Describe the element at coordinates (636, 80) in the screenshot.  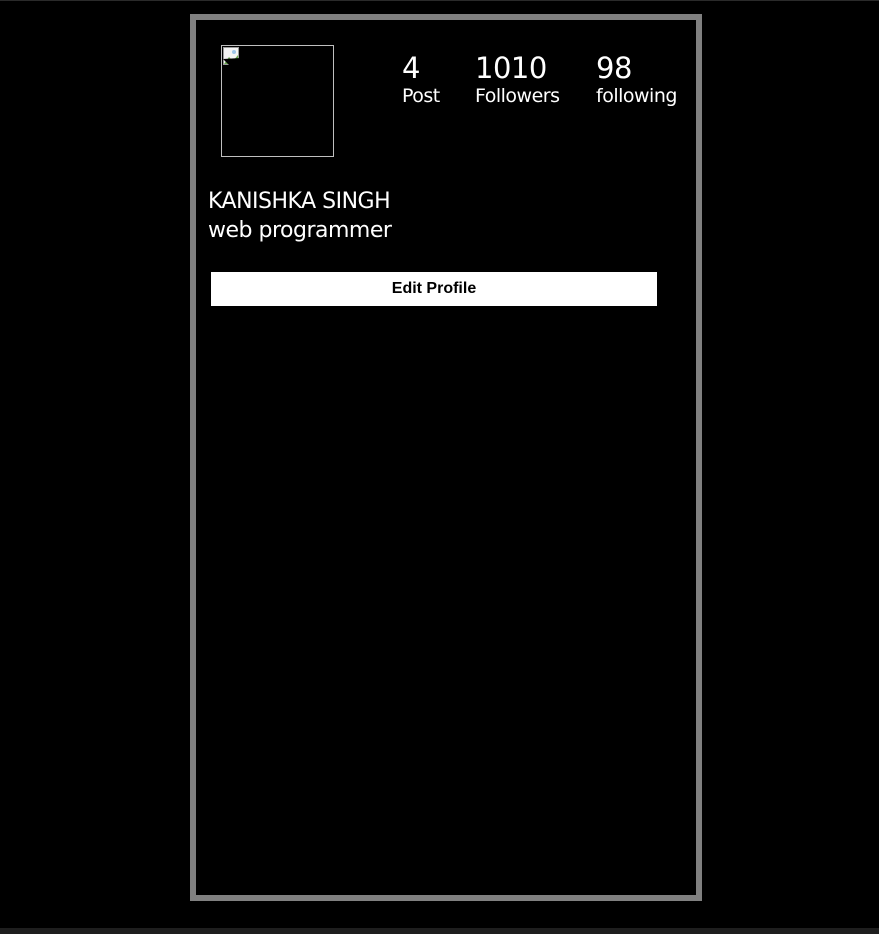
I see `stat-following: 98 following` at that location.